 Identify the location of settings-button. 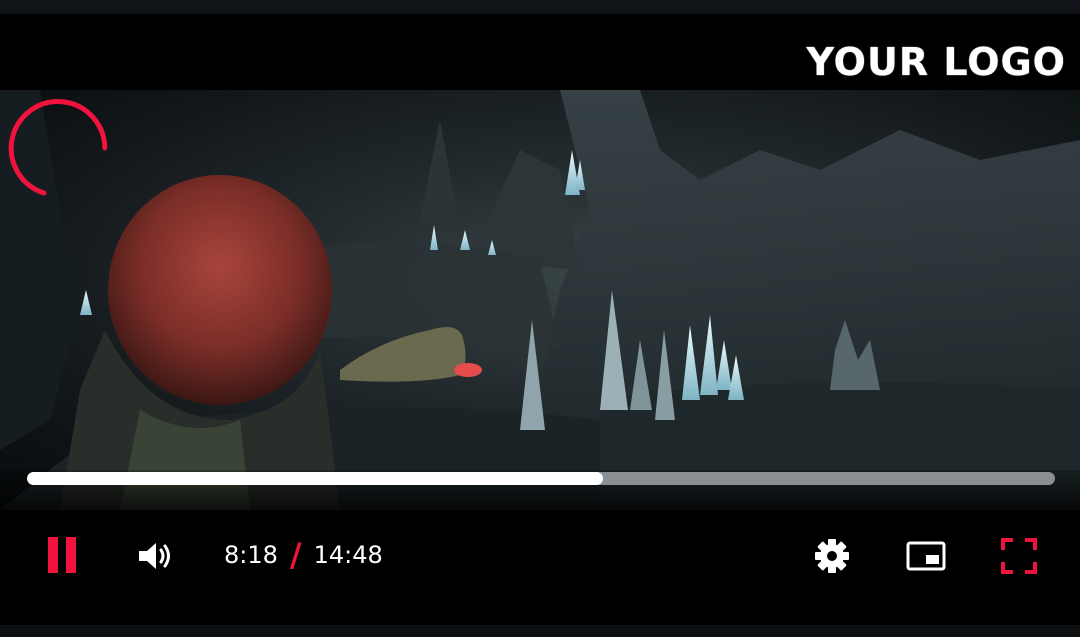
(832, 556).